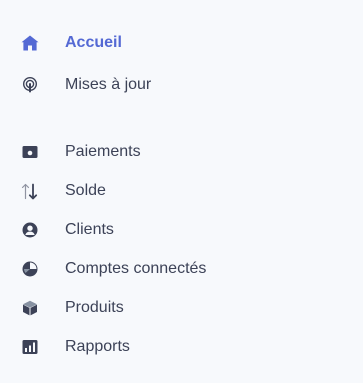 The image size is (363, 383). What do you see at coordinates (170, 85) in the screenshot?
I see `sidebar-item-mises-a-jour: Mises à jour` at bounding box center [170, 85].